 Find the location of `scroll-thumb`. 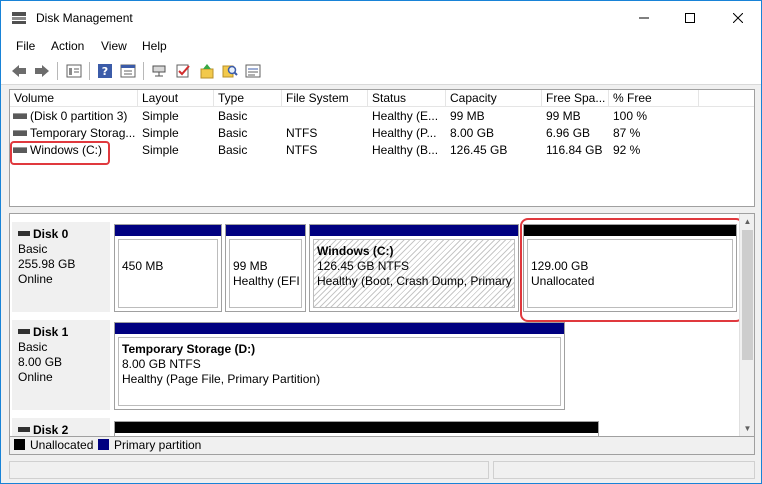

scroll-thumb is located at coordinates (747, 295).